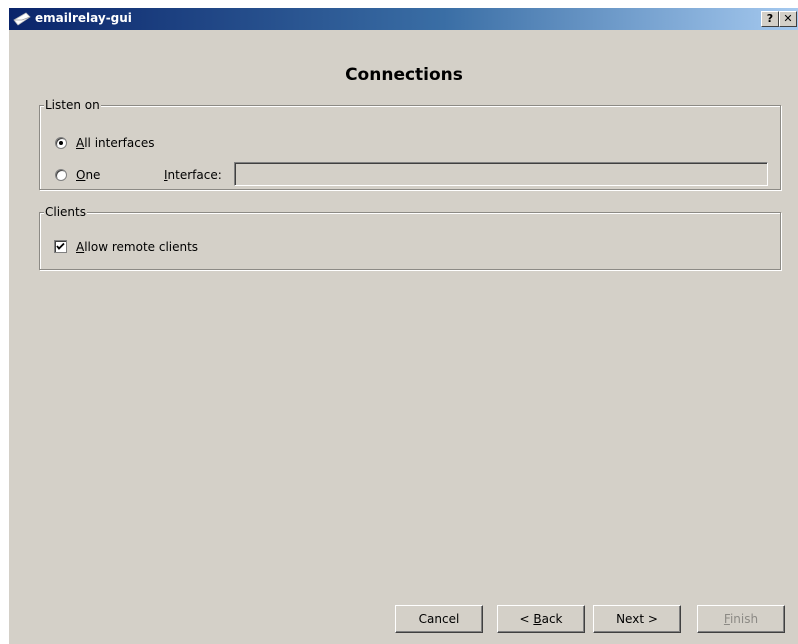 This screenshot has width=798, height=644. I want to click on one-interface-label: One, so click(88, 175).